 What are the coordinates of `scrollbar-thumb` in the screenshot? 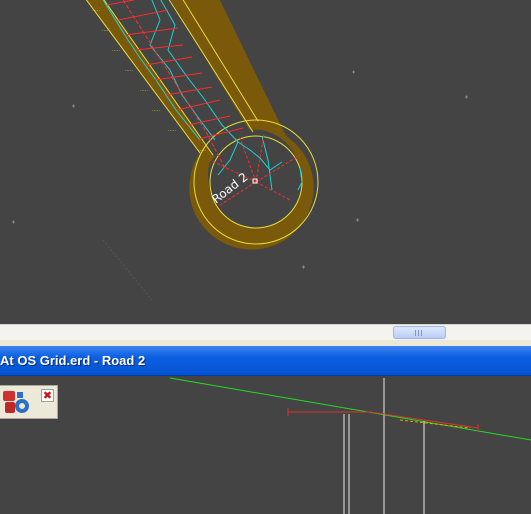 It's located at (419, 332).